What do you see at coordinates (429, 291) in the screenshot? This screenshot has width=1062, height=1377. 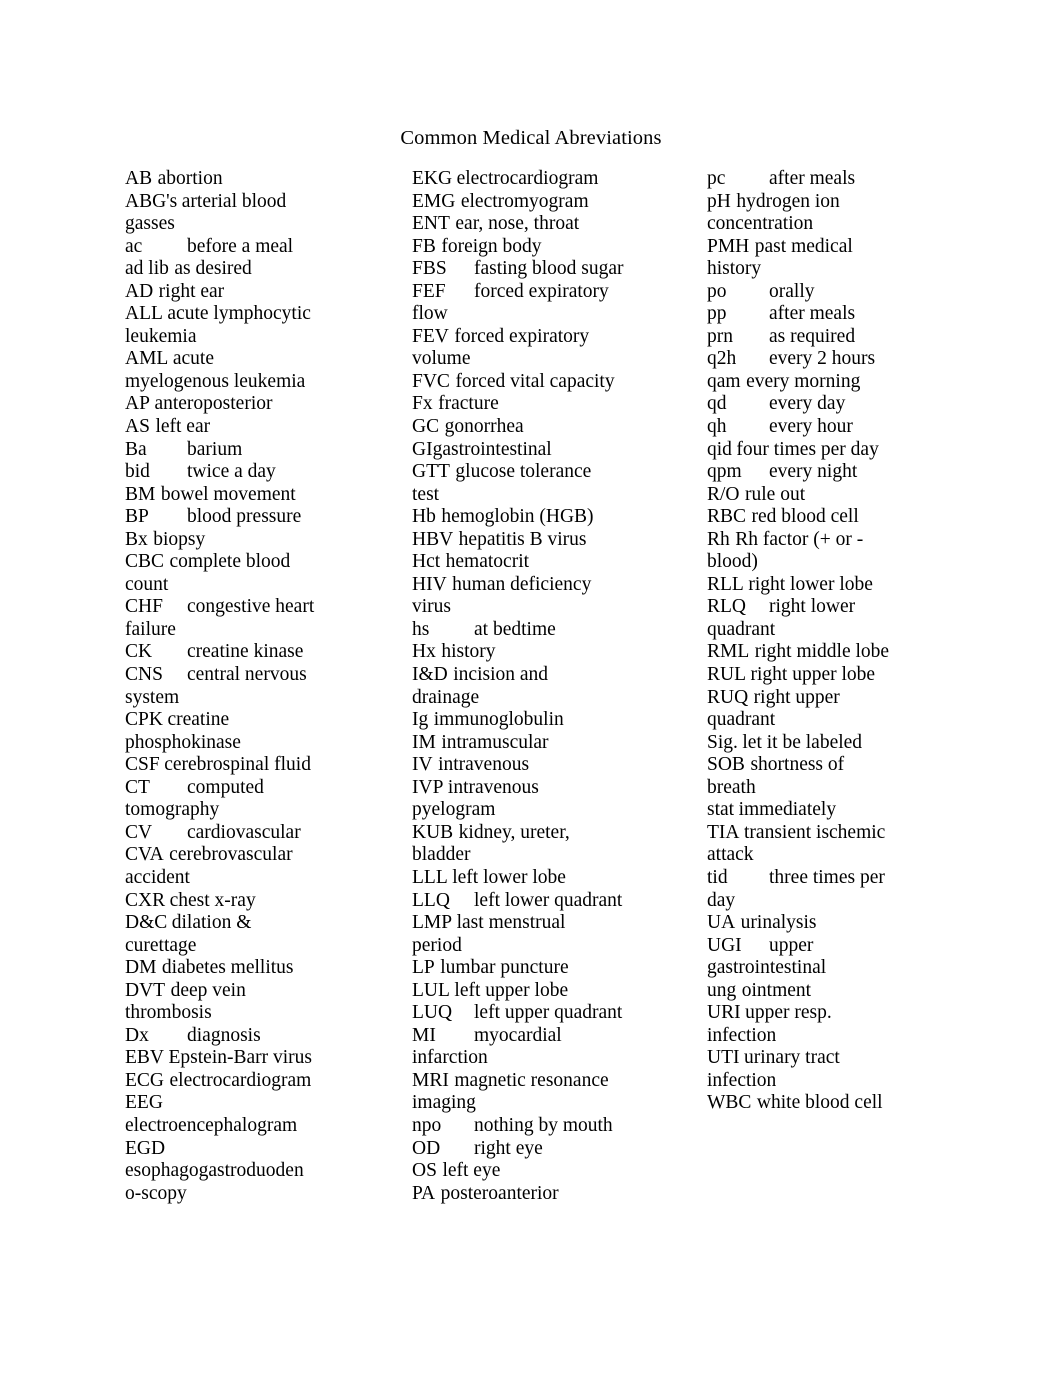 I see `abbreviation-term: FEF` at bounding box center [429, 291].